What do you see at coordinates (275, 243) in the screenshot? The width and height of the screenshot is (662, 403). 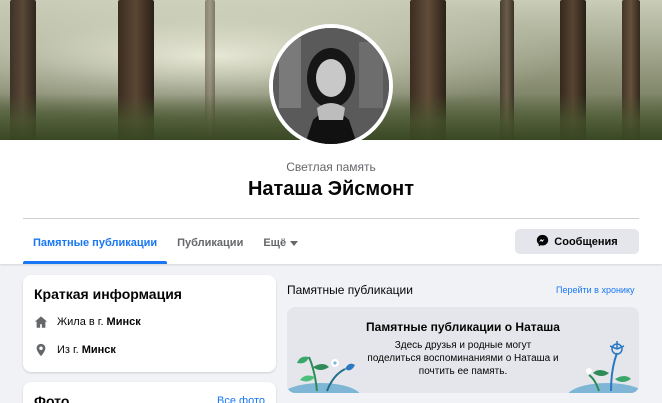 I see `tab-label: Ещё` at bounding box center [275, 243].